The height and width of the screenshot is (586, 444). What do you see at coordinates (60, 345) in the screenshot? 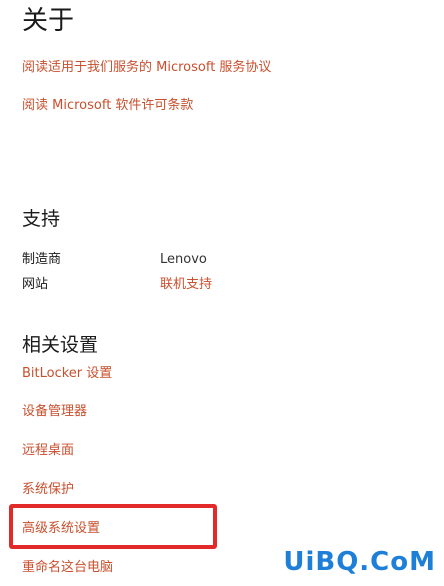
I see `related-settings-title: 相关设置` at bounding box center [60, 345].